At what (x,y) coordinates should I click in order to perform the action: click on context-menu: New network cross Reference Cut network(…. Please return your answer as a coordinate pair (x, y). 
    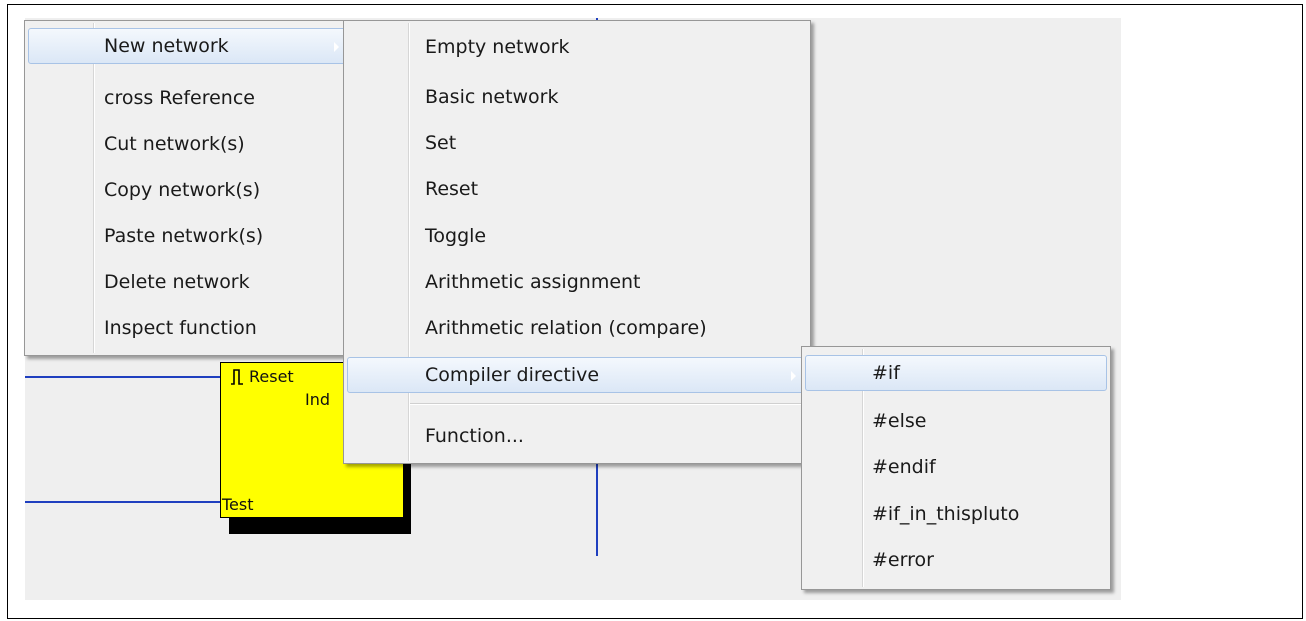
    Looking at the image, I should click on (189, 188).